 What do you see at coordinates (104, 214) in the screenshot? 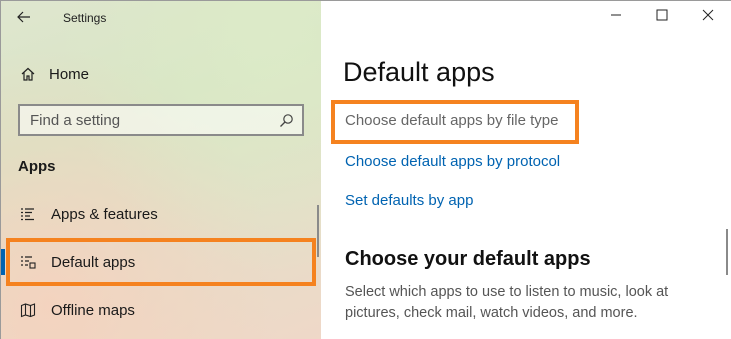
I see `sidebar-item-label: Apps & features` at bounding box center [104, 214].